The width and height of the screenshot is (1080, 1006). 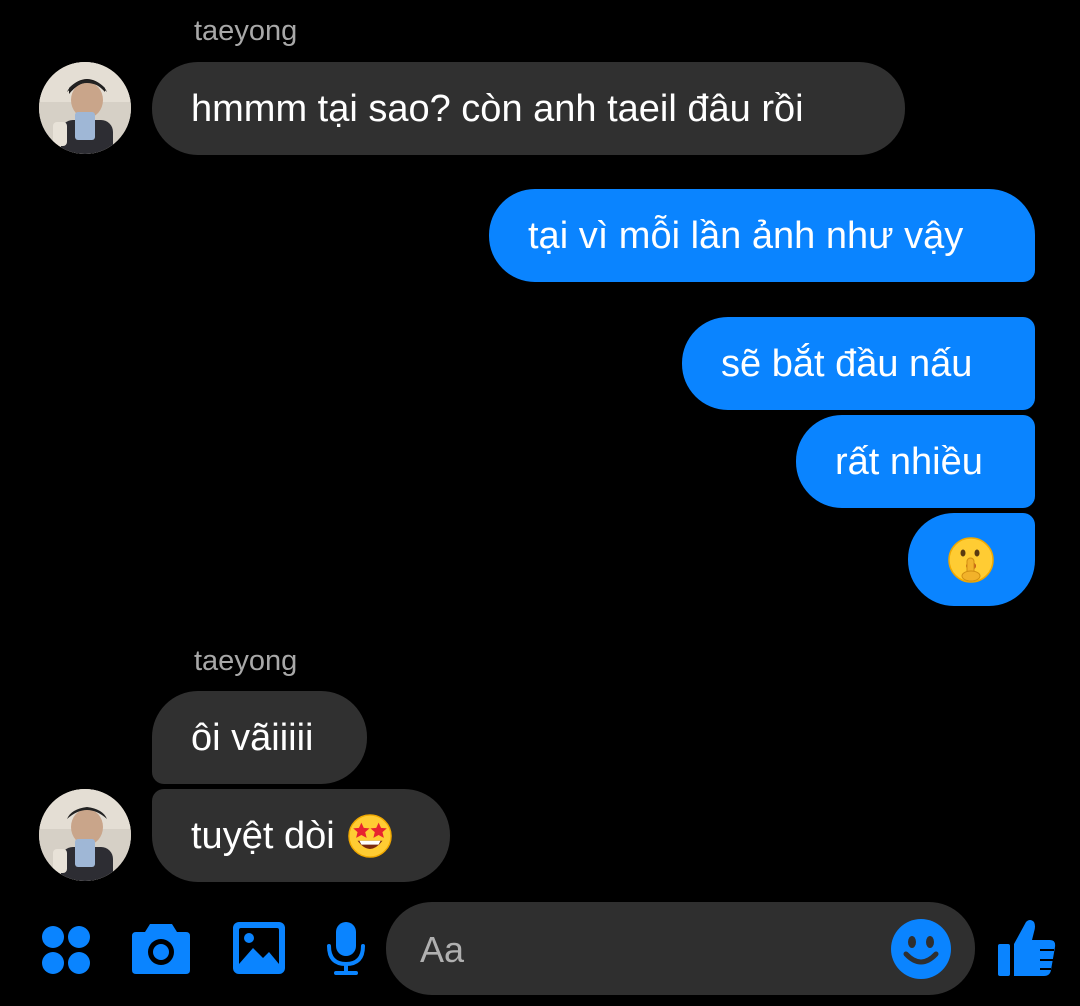 I want to click on emoji-icon, so click(x=921, y=949).